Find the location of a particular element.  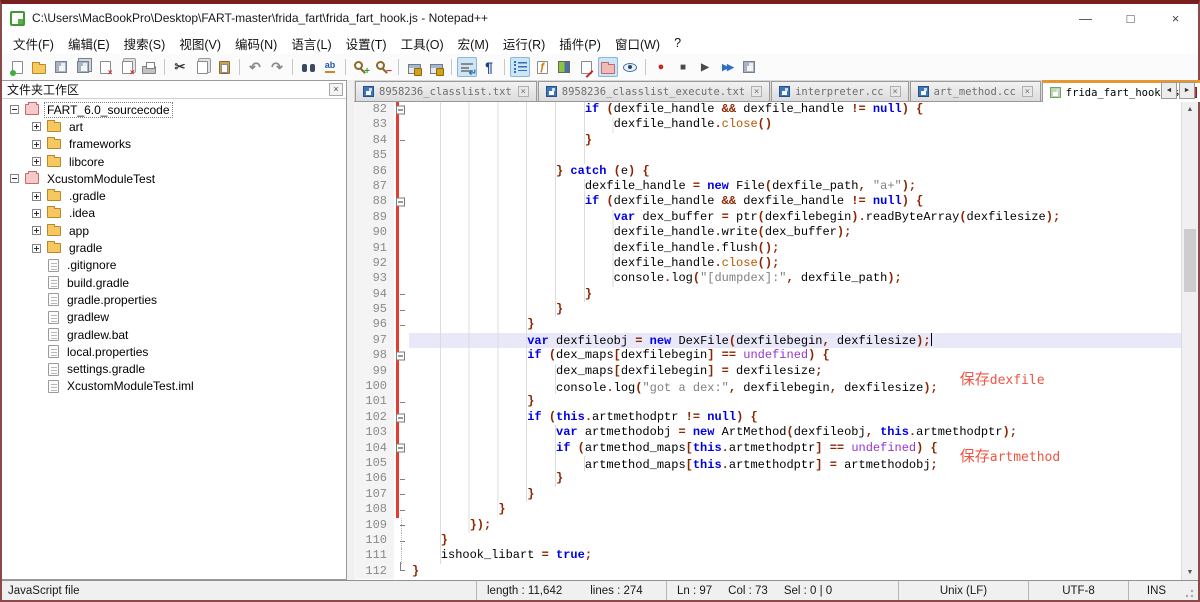

toolbar-icon-save is located at coordinates (61, 67).